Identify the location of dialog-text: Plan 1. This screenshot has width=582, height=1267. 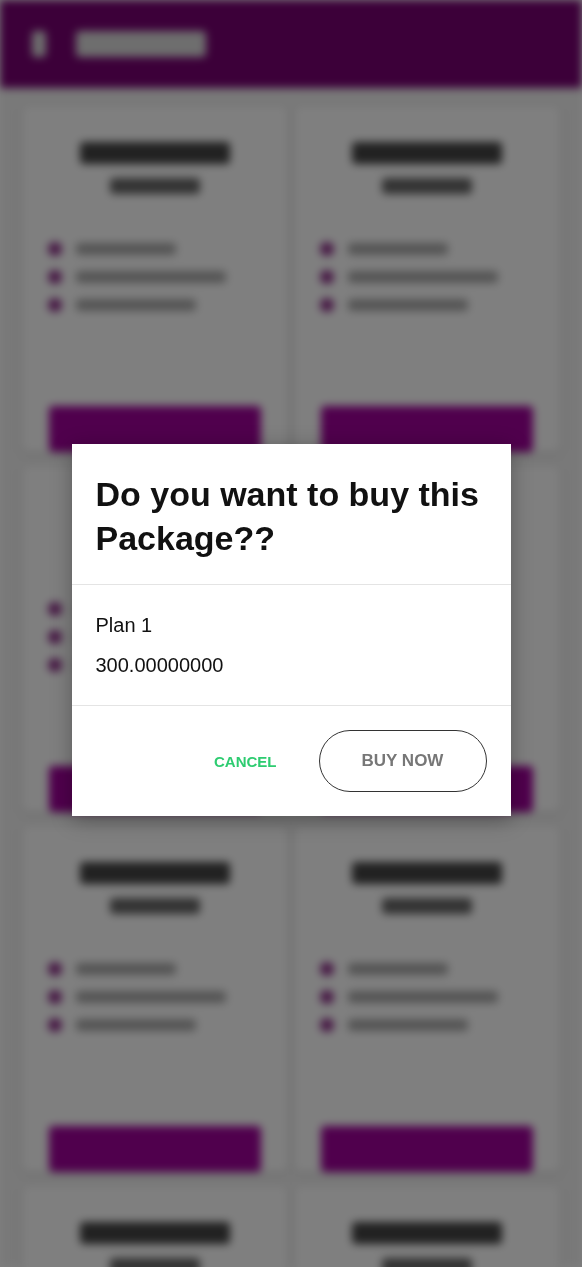
(124, 625).